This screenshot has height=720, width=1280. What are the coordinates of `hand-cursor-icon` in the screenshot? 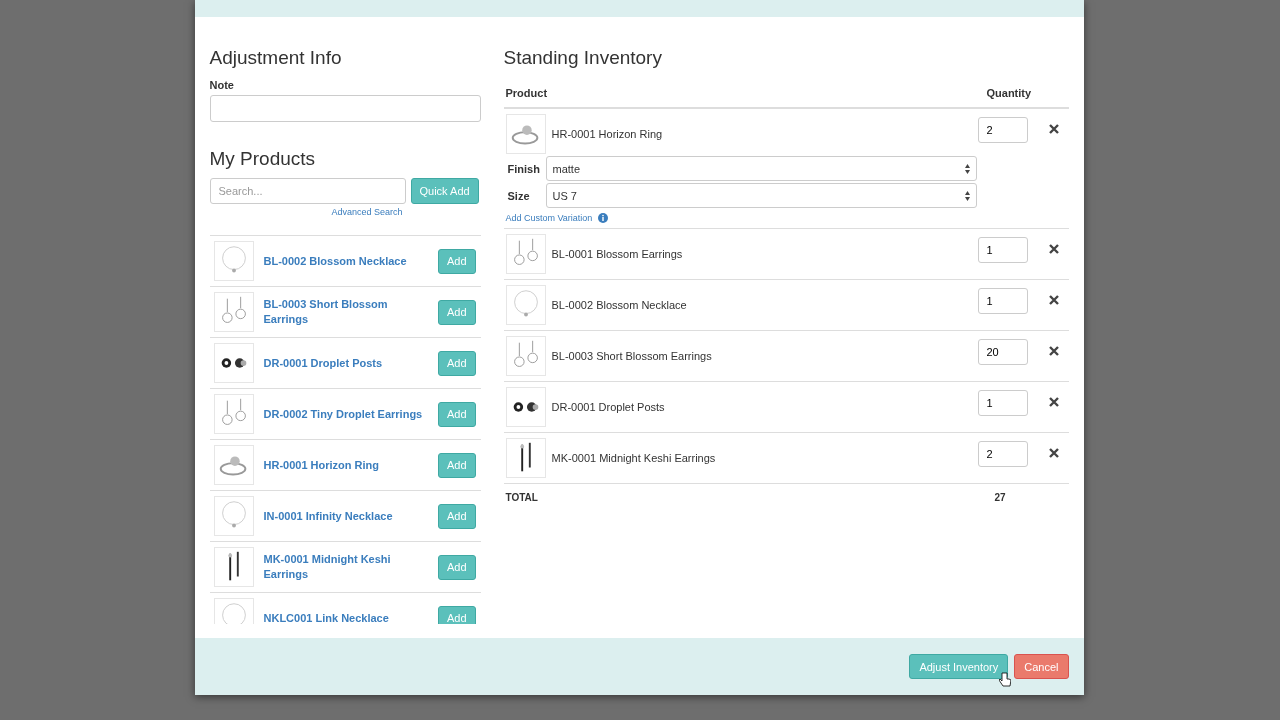 It's located at (1005, 679).